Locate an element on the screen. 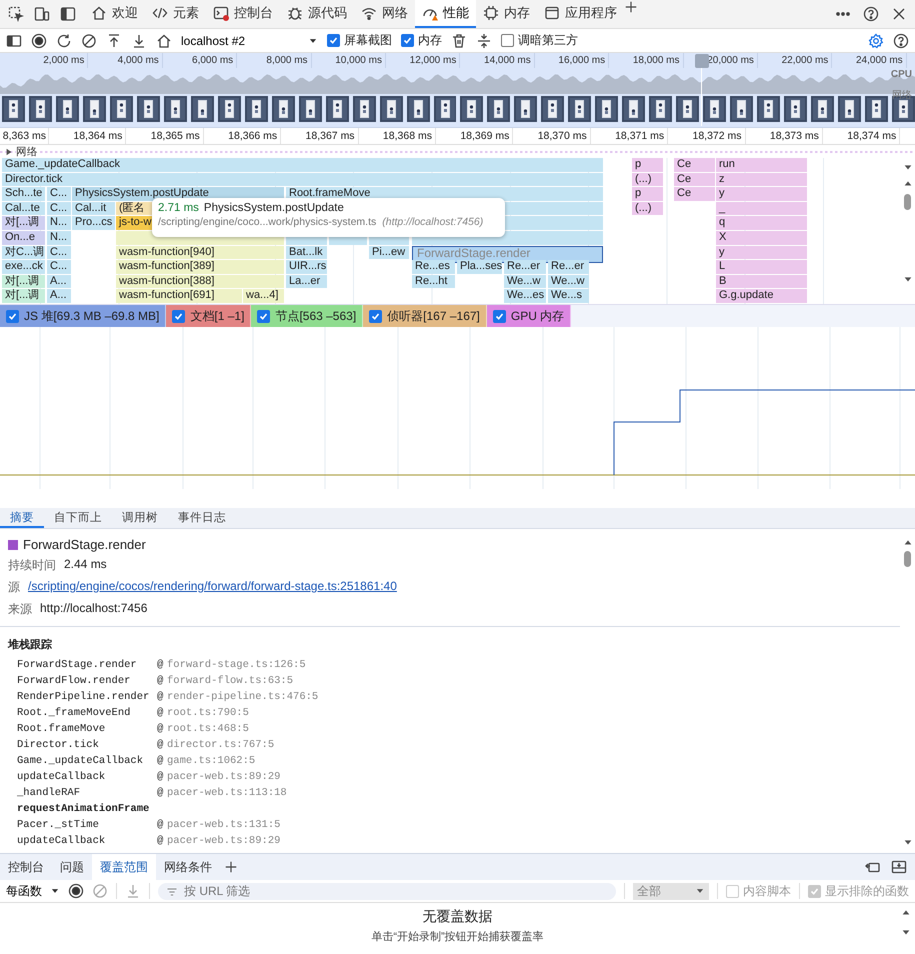 The height and width of the screenshot is (954, 915). counter-toggle: 节点[563 –563] is located at coordinates (307, 316).